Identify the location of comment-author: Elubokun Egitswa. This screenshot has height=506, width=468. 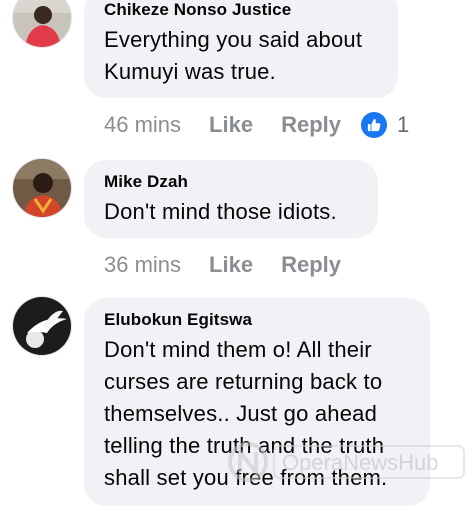
(257, 320).